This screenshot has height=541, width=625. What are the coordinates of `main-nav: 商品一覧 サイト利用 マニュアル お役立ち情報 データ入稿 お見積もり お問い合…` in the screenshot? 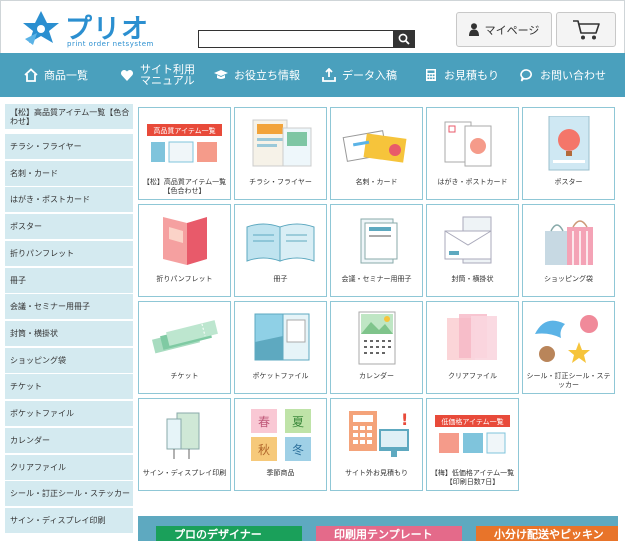 It's located at (312, 75).